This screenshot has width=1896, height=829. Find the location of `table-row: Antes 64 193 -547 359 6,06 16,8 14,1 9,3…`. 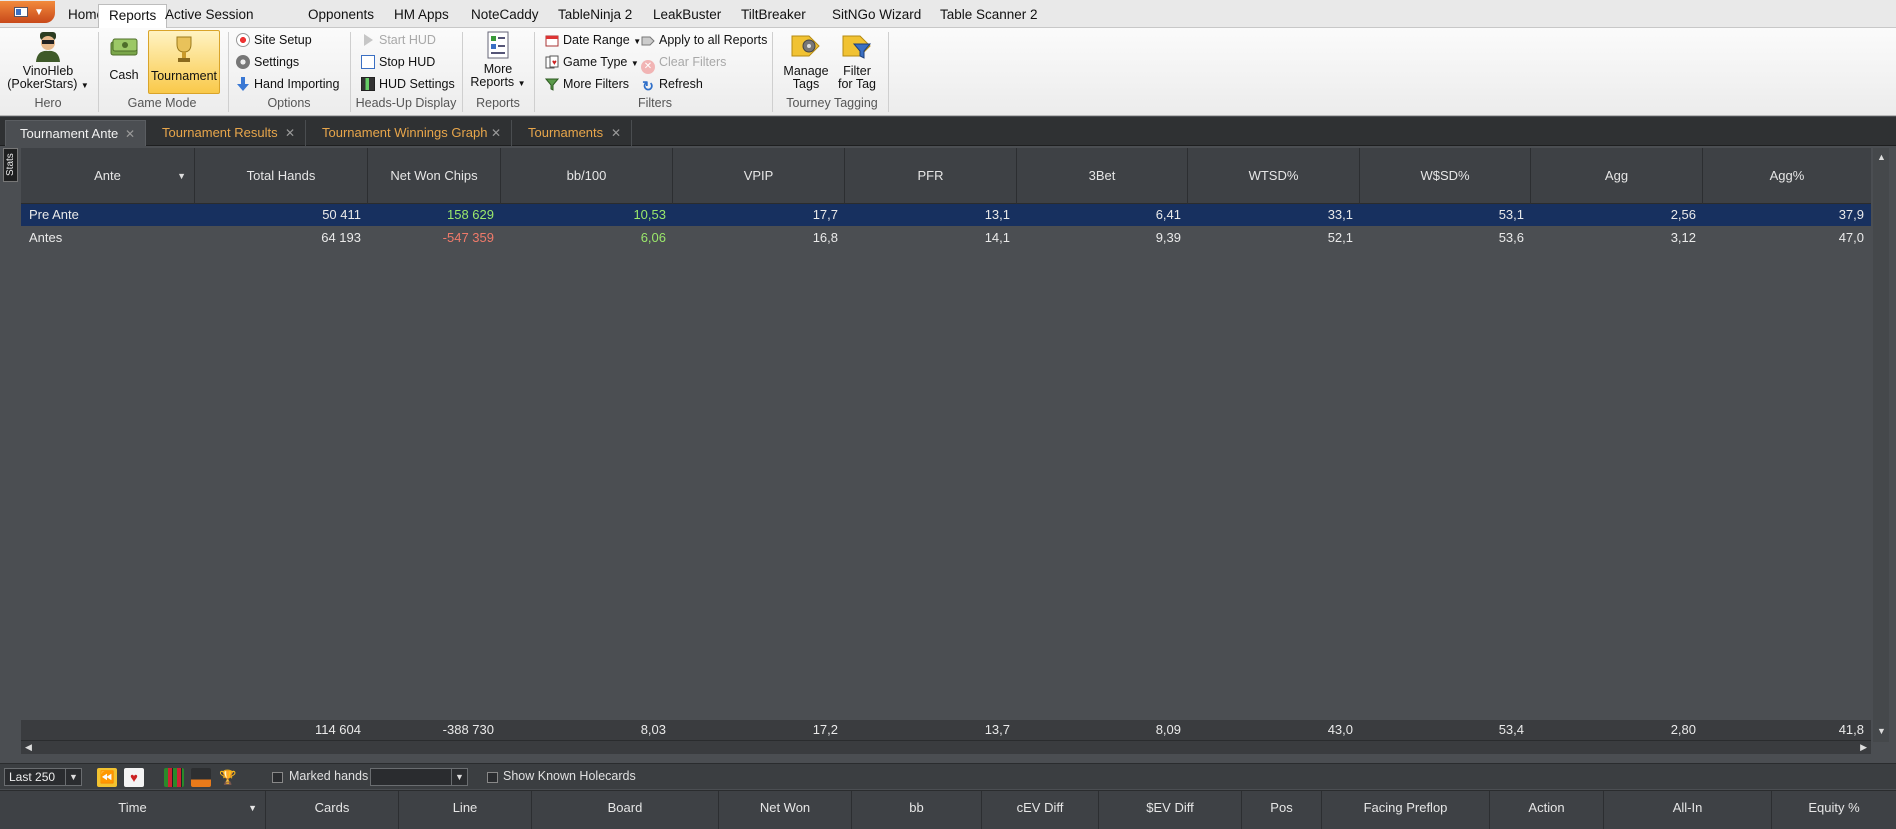

table-row: Antes 64 193 -547 359 6,06 16,8 14,1 9,3… is located at coordinates (946, 238).